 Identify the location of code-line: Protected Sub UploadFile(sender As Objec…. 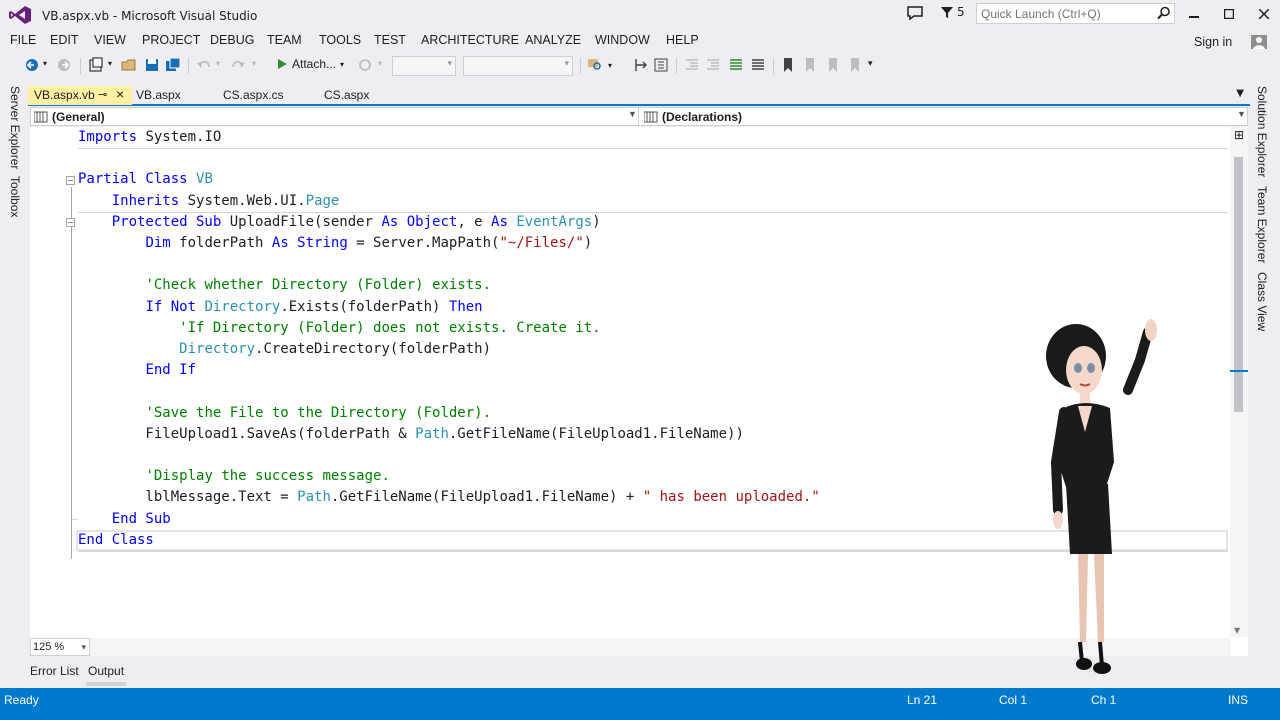
(339, 222).